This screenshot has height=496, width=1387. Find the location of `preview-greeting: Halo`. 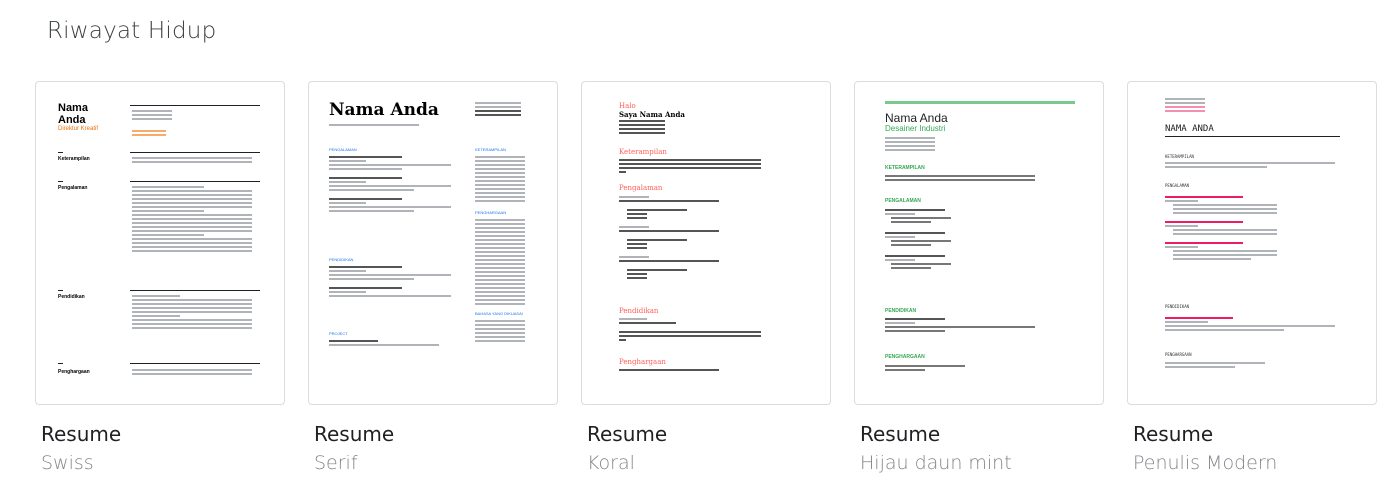

preview-greeting: Halo is located at coordinates (627, 106).